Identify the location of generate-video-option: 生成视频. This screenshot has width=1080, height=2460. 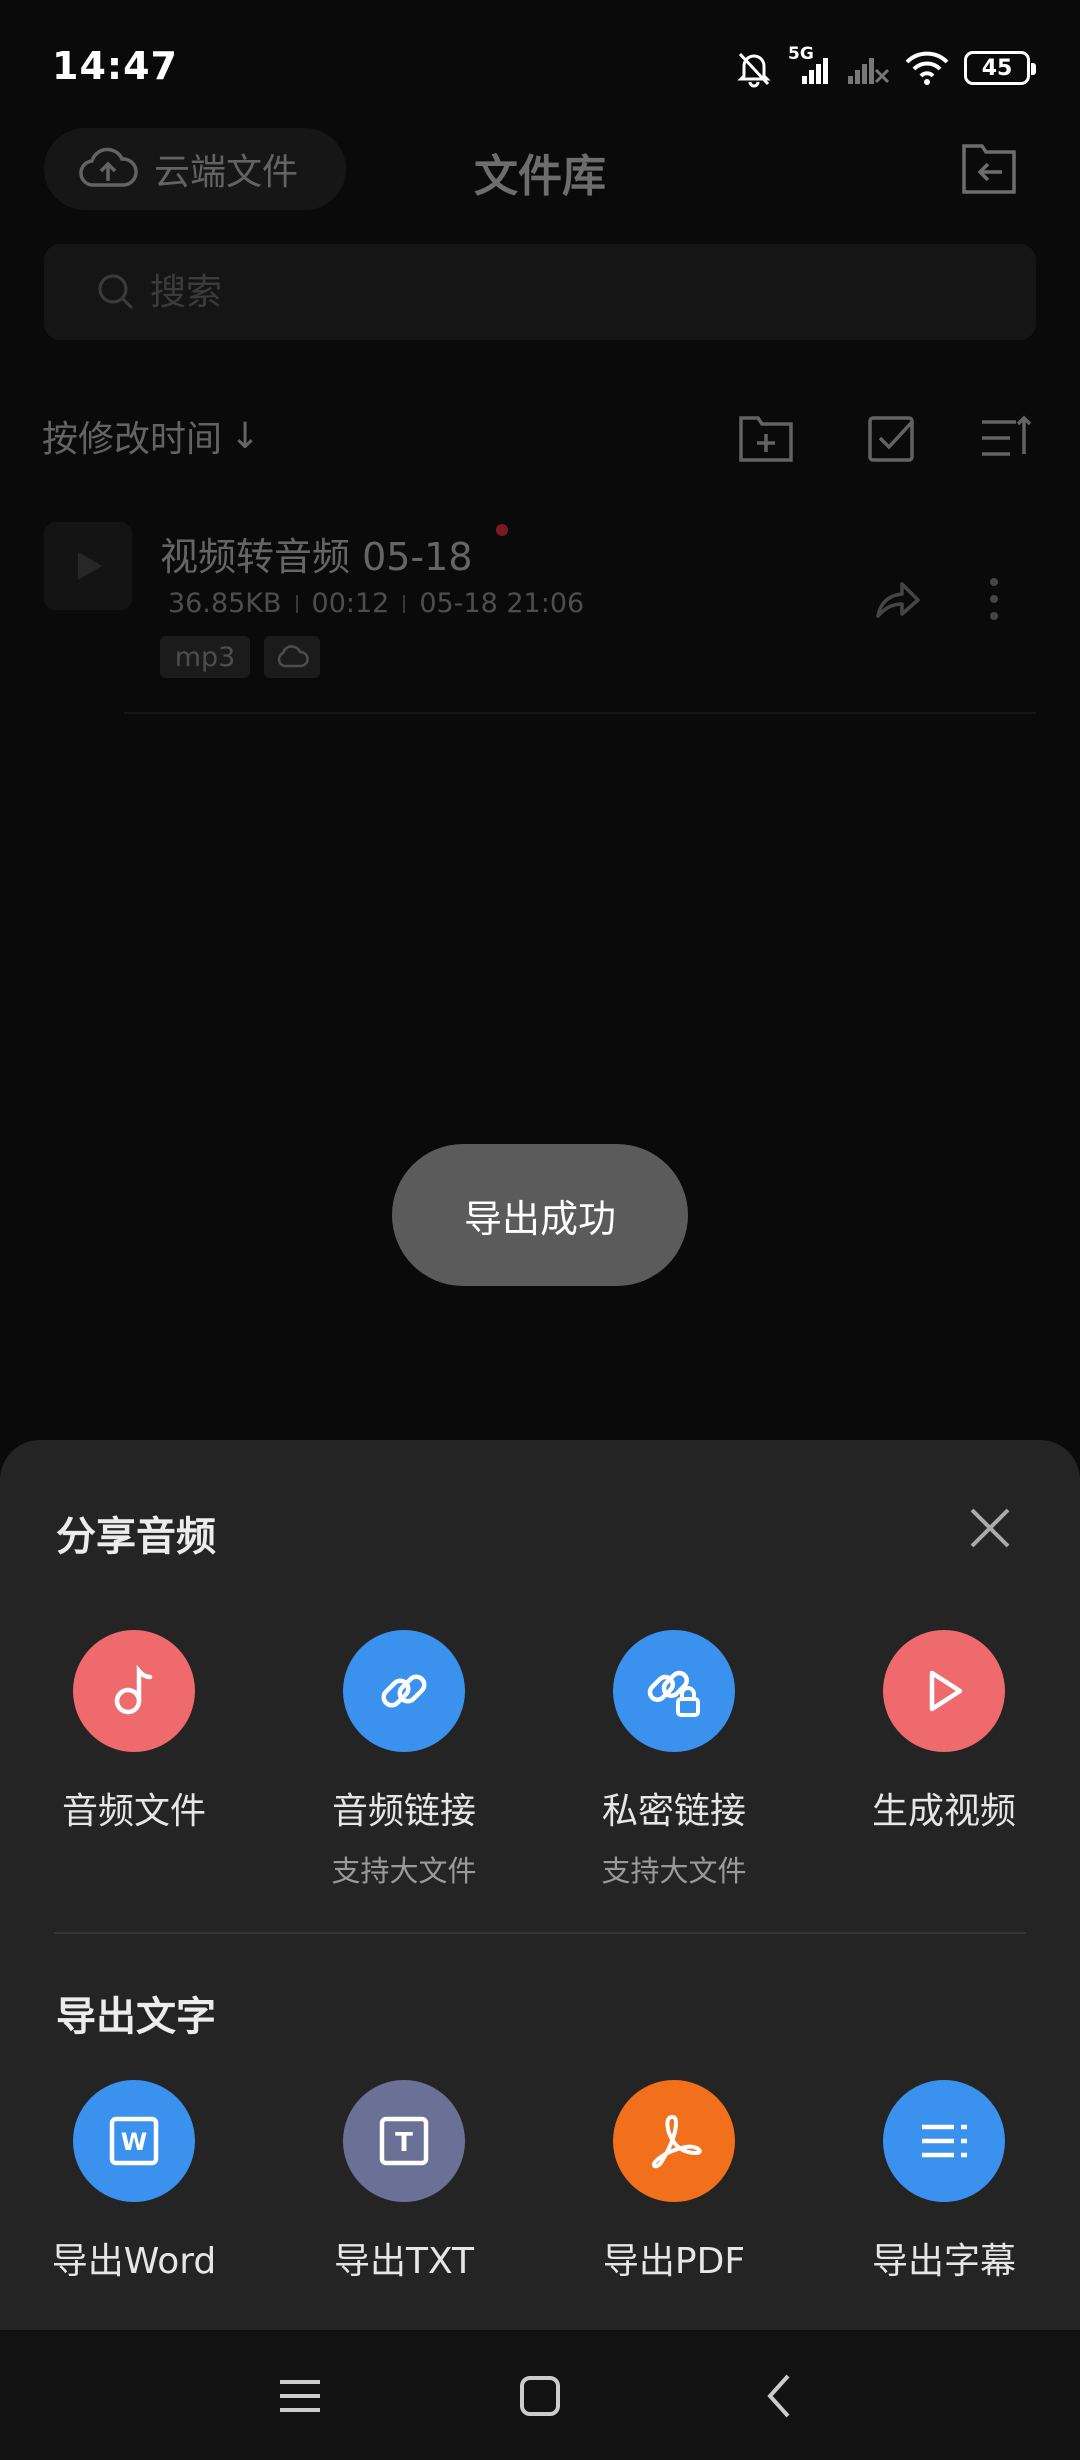
(944, 1732).